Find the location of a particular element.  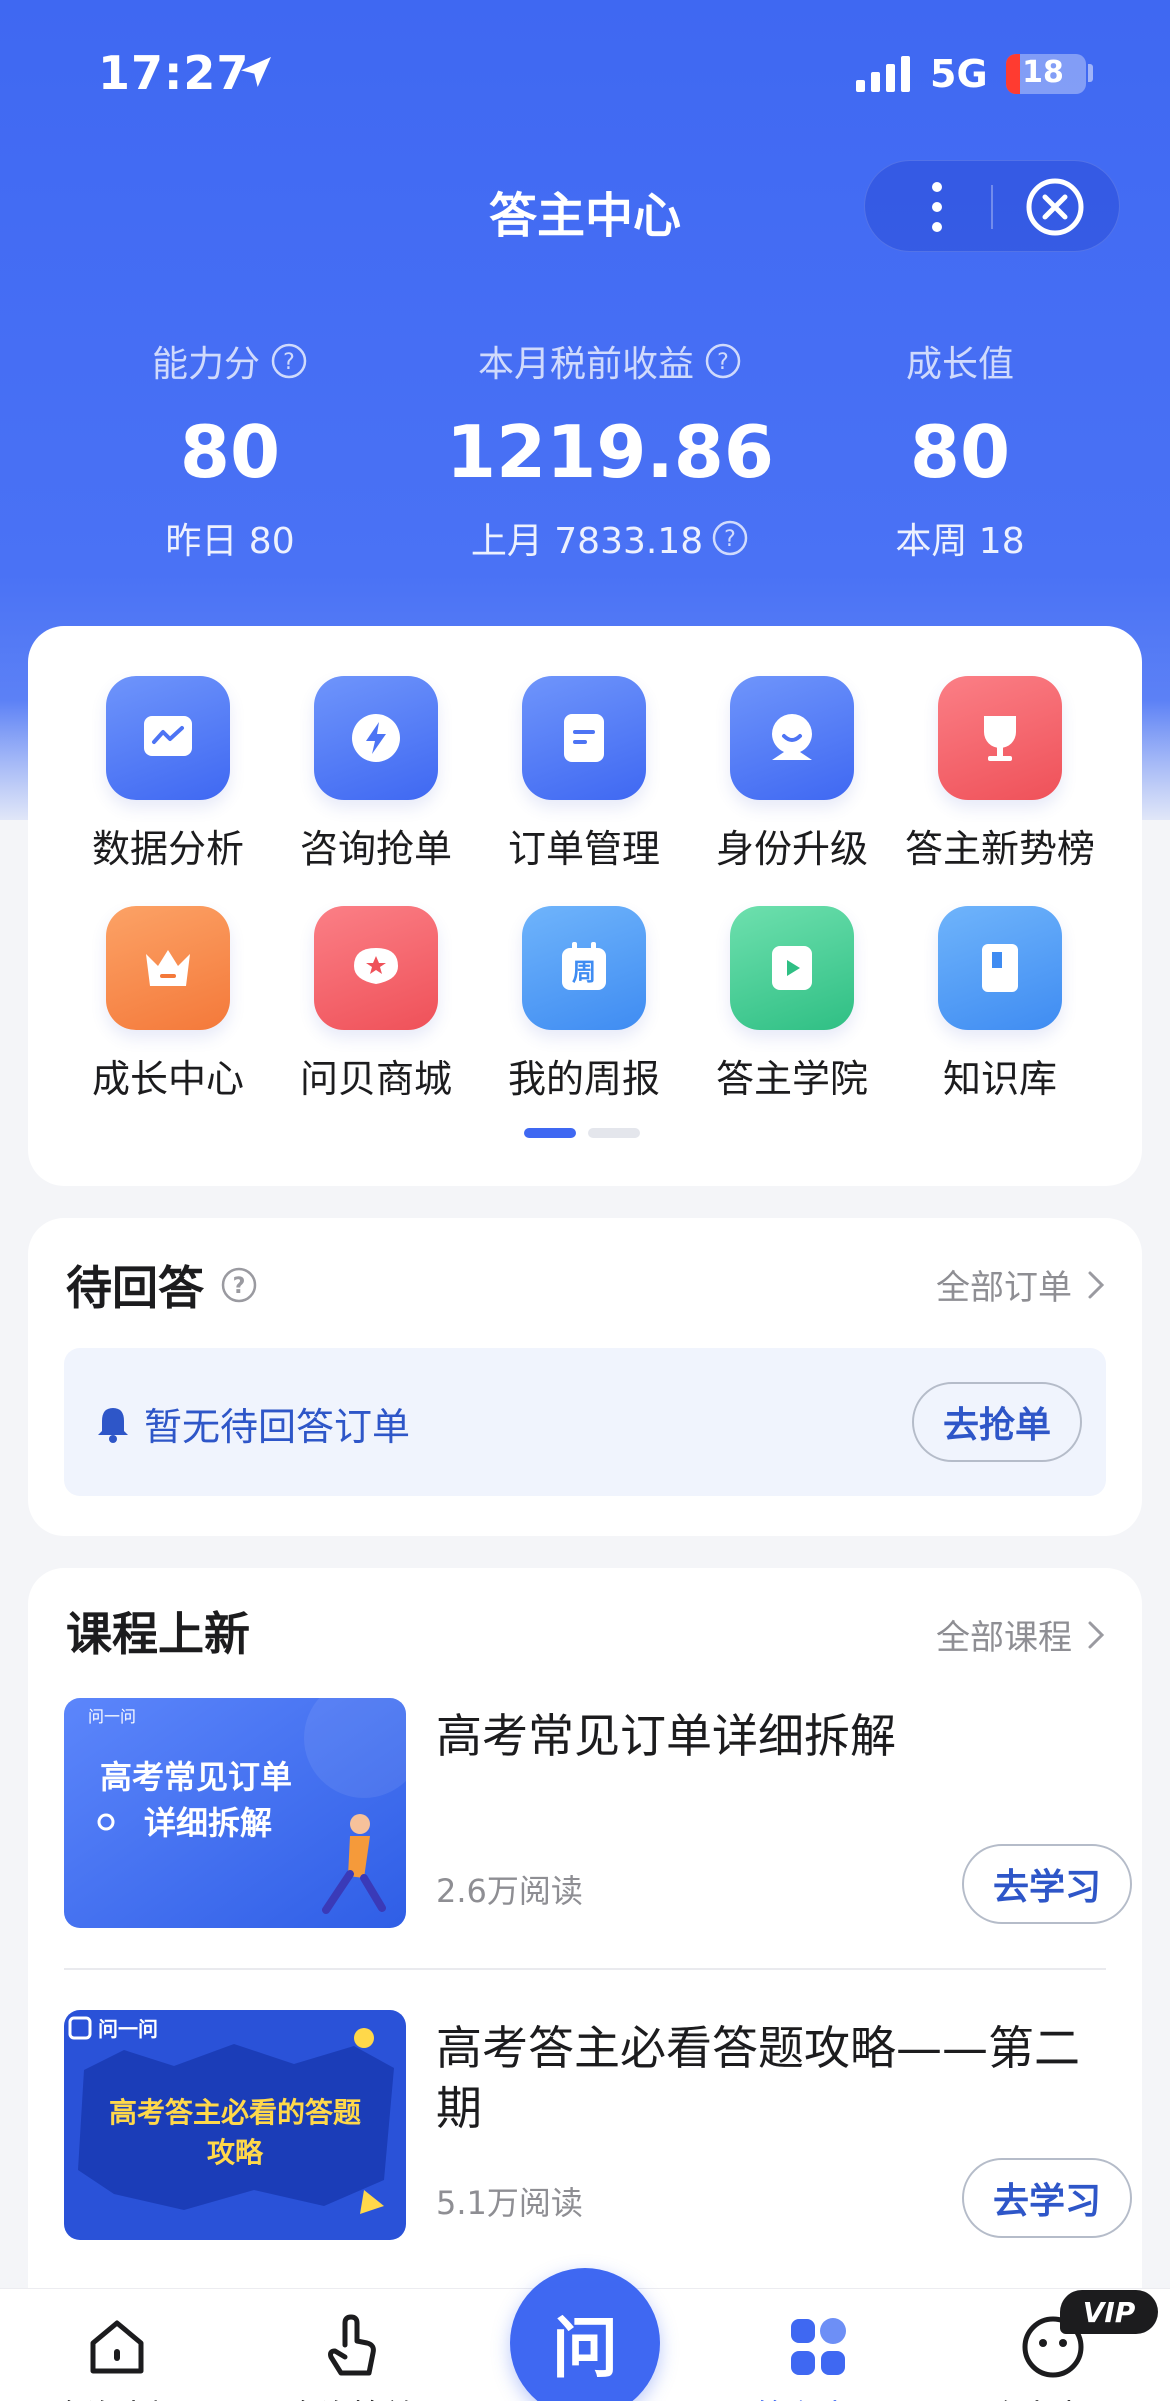

menu-item-growth-center: 成长中心 is located at coordinates (168, 1004).